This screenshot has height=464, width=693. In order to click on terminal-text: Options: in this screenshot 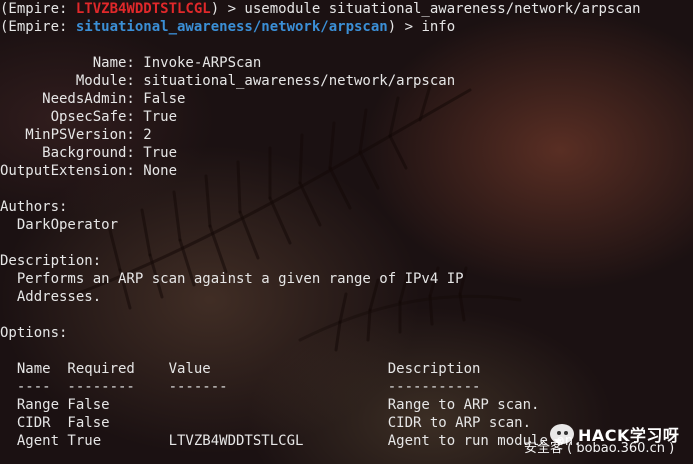, I will do `click(34, 333)`.